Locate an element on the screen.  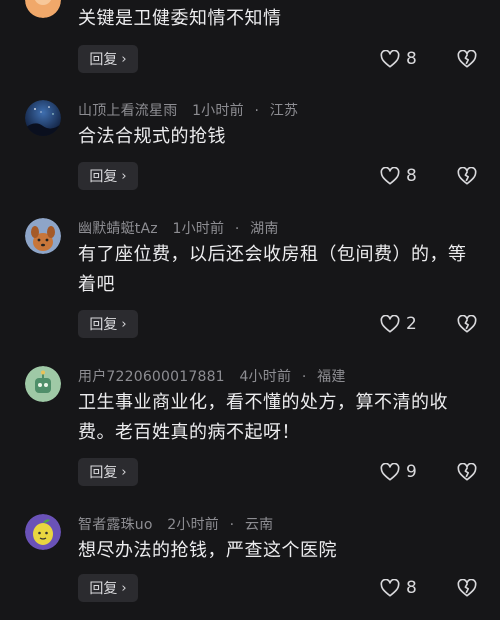
comment-text: 关键是卫健委知情不知情 is located at coordinates (180, 18).